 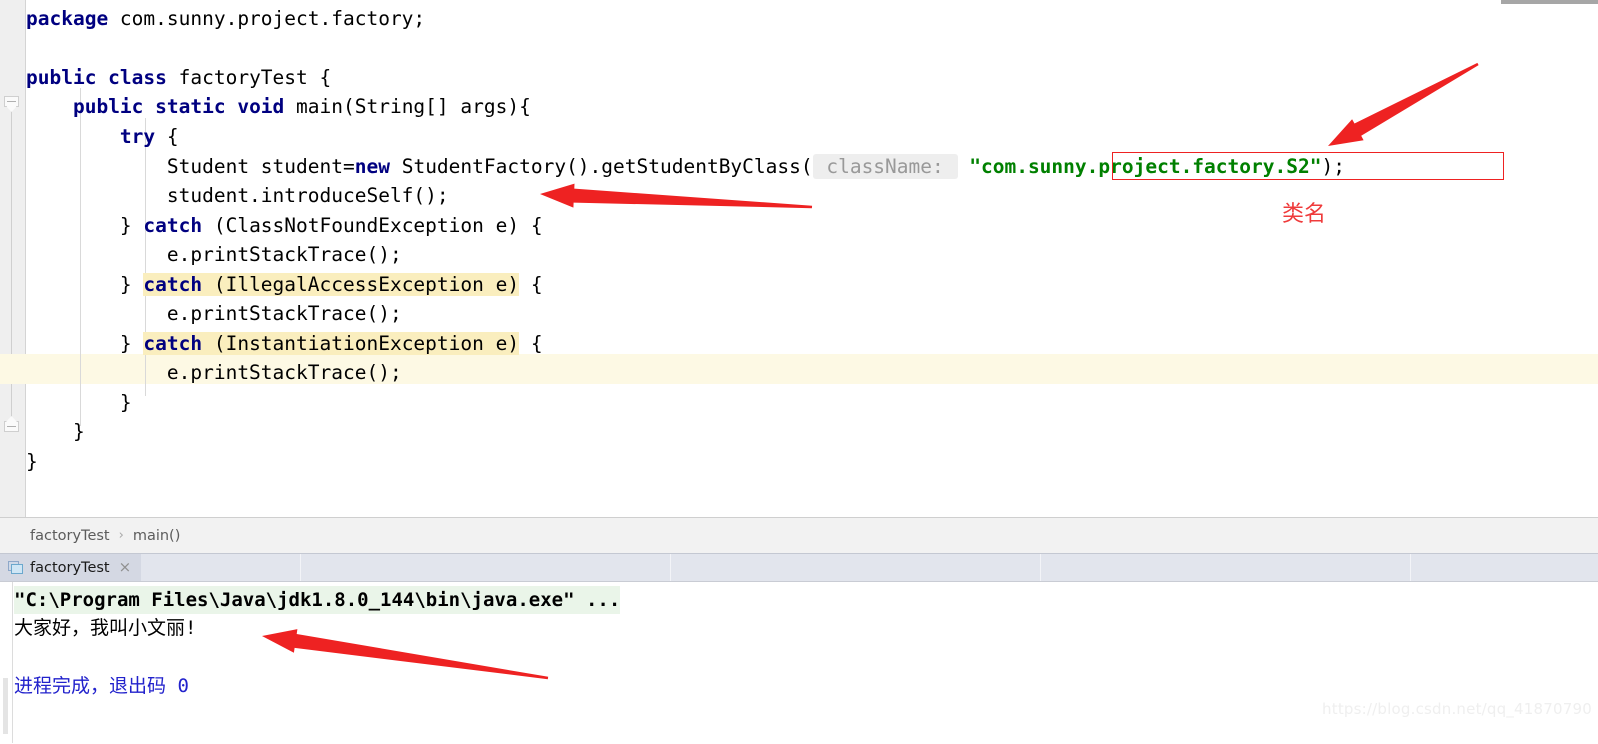 What do you see at coordinates (255, 77) in the screenshot?
I see `code-token: factoryTest {` at bounding box center [255, 77].